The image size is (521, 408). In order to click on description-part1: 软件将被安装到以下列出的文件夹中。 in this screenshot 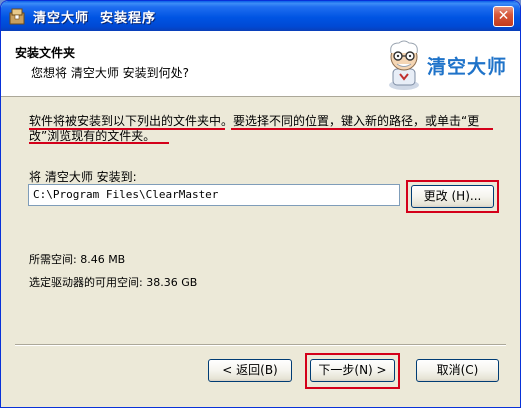, I will do `click(131, 121)`.